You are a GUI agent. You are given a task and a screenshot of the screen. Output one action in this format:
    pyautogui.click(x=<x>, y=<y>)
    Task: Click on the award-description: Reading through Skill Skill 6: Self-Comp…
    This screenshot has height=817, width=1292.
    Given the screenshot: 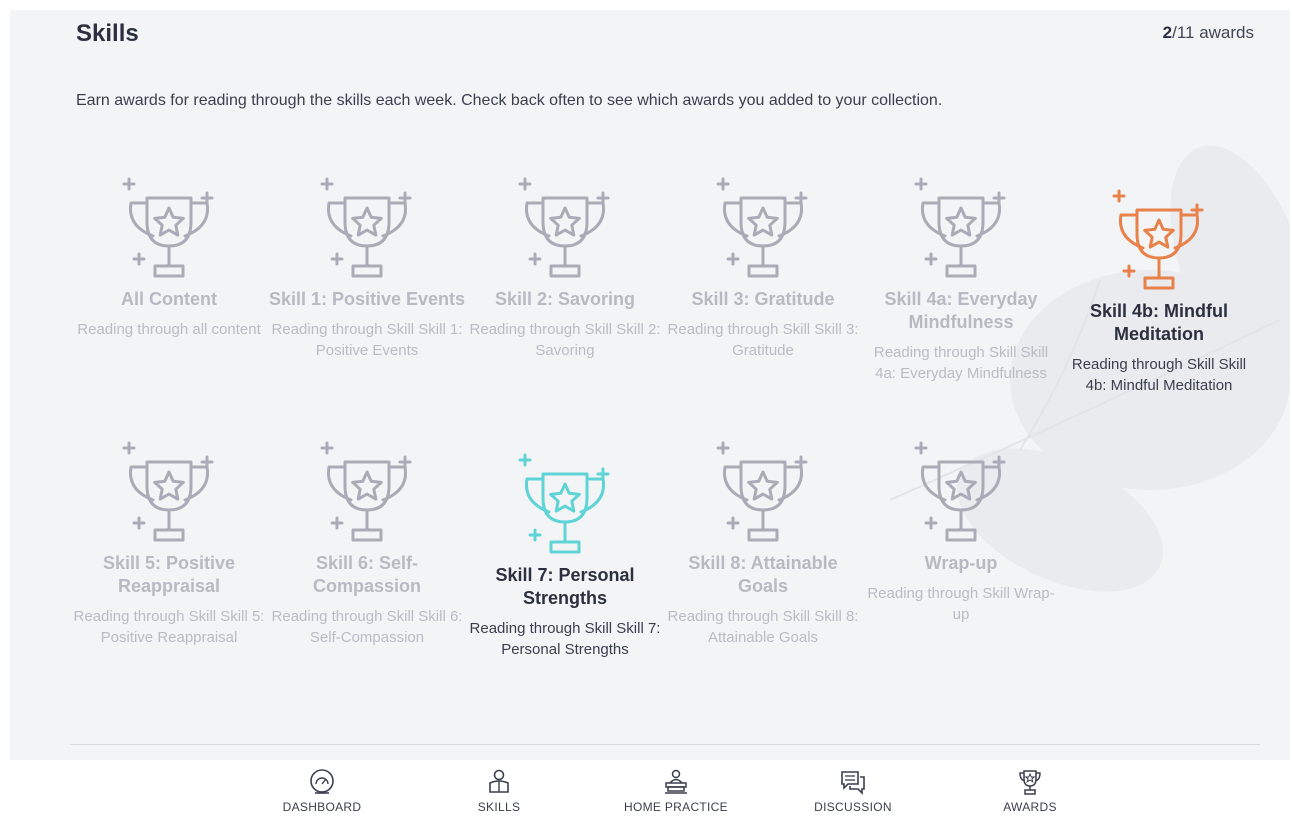 What is the action you would take?
    pyautogui.click(x=367, y=627)
    